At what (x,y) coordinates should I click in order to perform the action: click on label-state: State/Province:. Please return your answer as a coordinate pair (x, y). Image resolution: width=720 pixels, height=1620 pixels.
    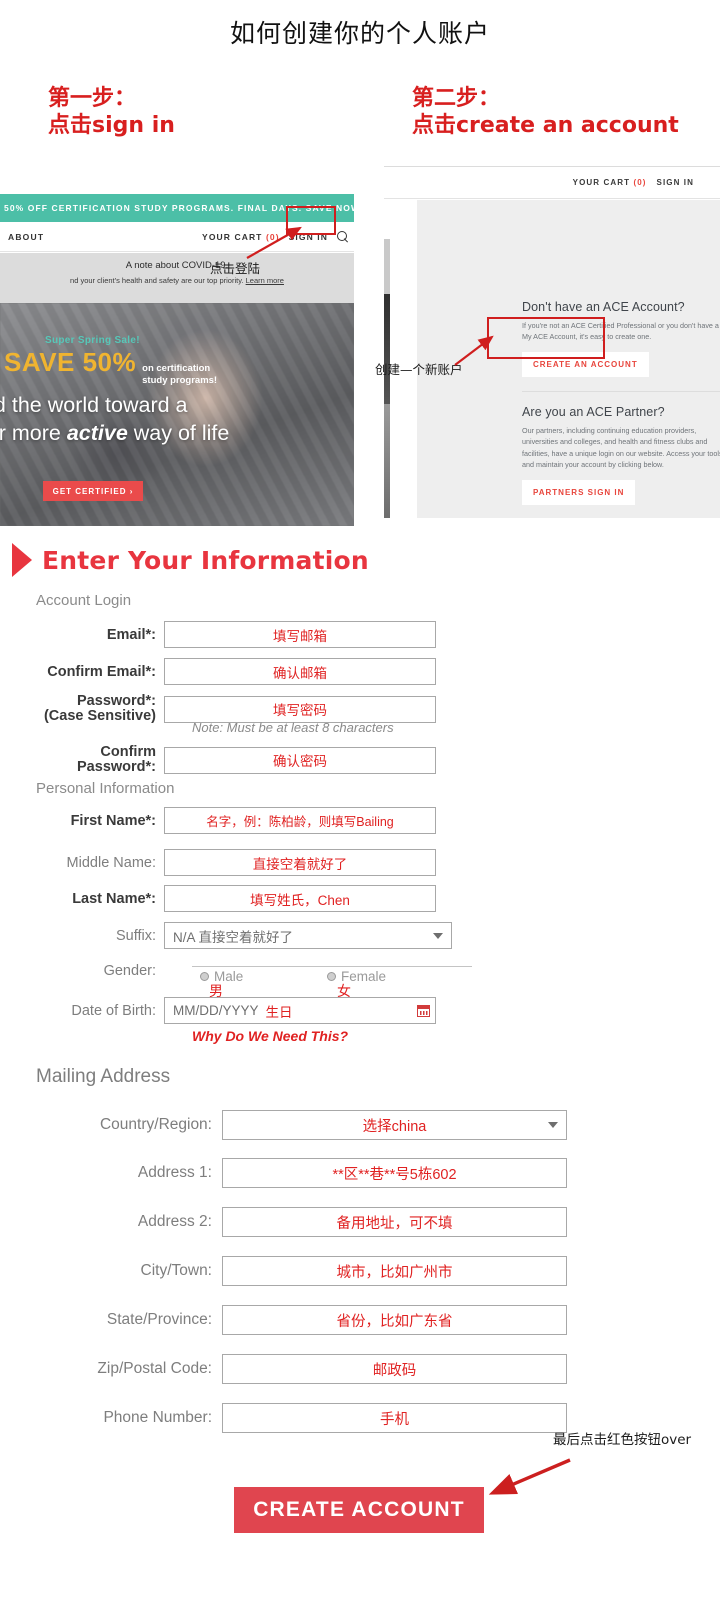
    Looking at the image, I should click on (159, 1319).